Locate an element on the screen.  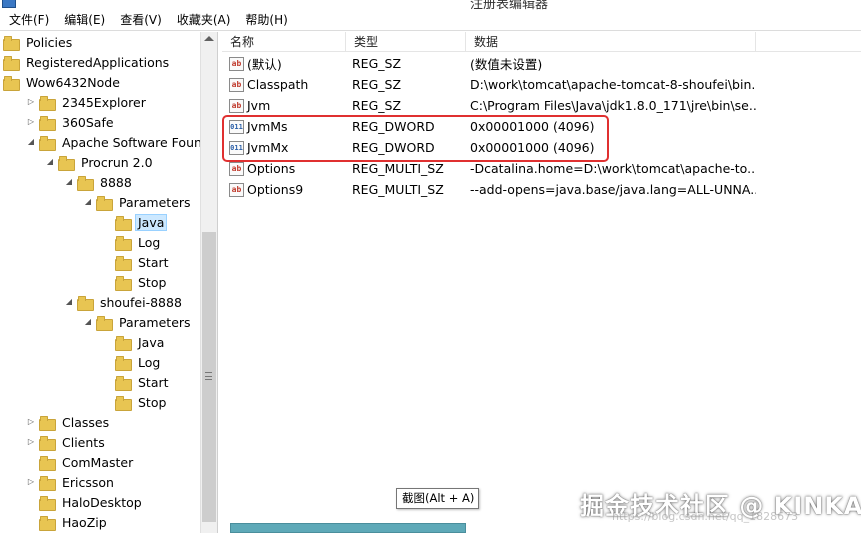
value-name-cell: ab Options is located at coordinates (284, 168).